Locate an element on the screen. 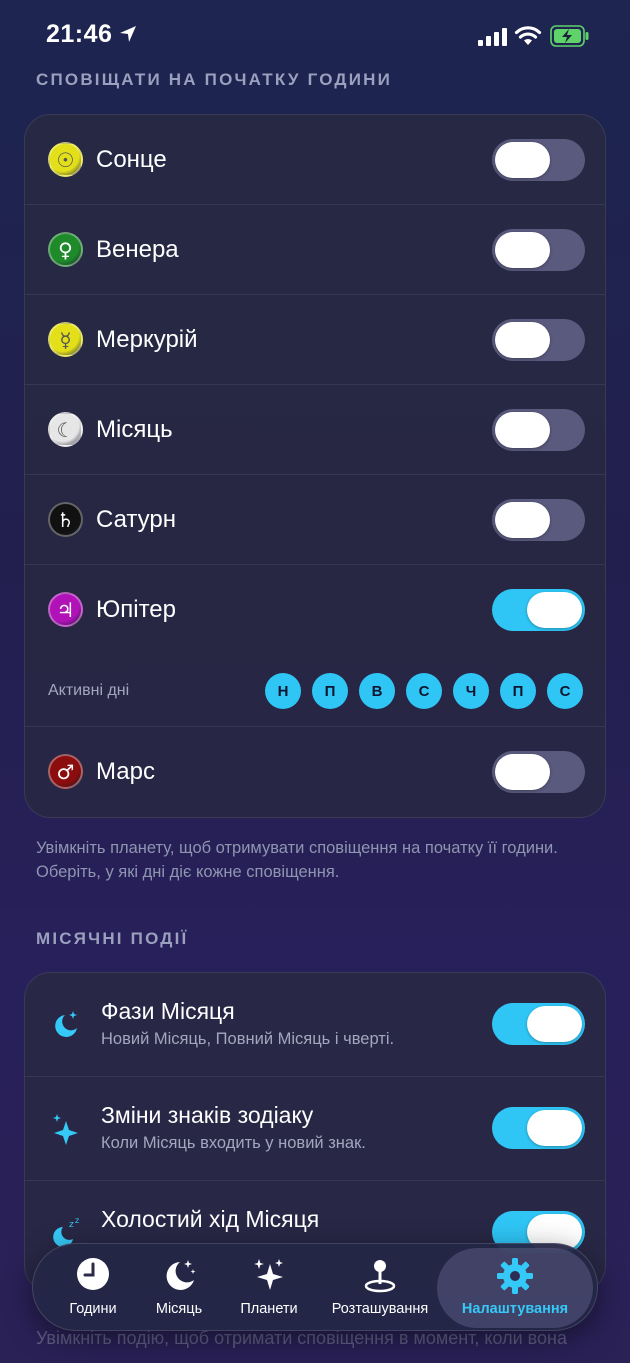 The height and width of the screenshot is (1363, 630). planet-glyph: ♀ is located at coordinates (65, 249).